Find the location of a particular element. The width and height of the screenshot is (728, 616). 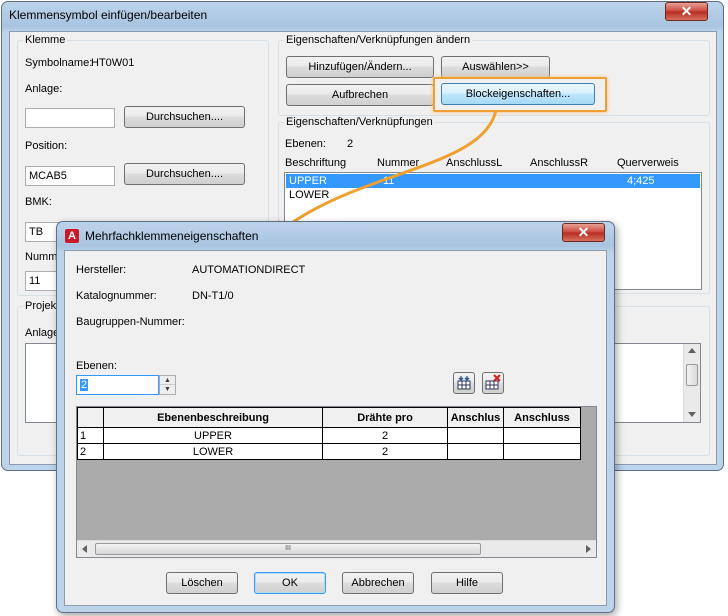

header-corner is located at coordinates (90, 417).